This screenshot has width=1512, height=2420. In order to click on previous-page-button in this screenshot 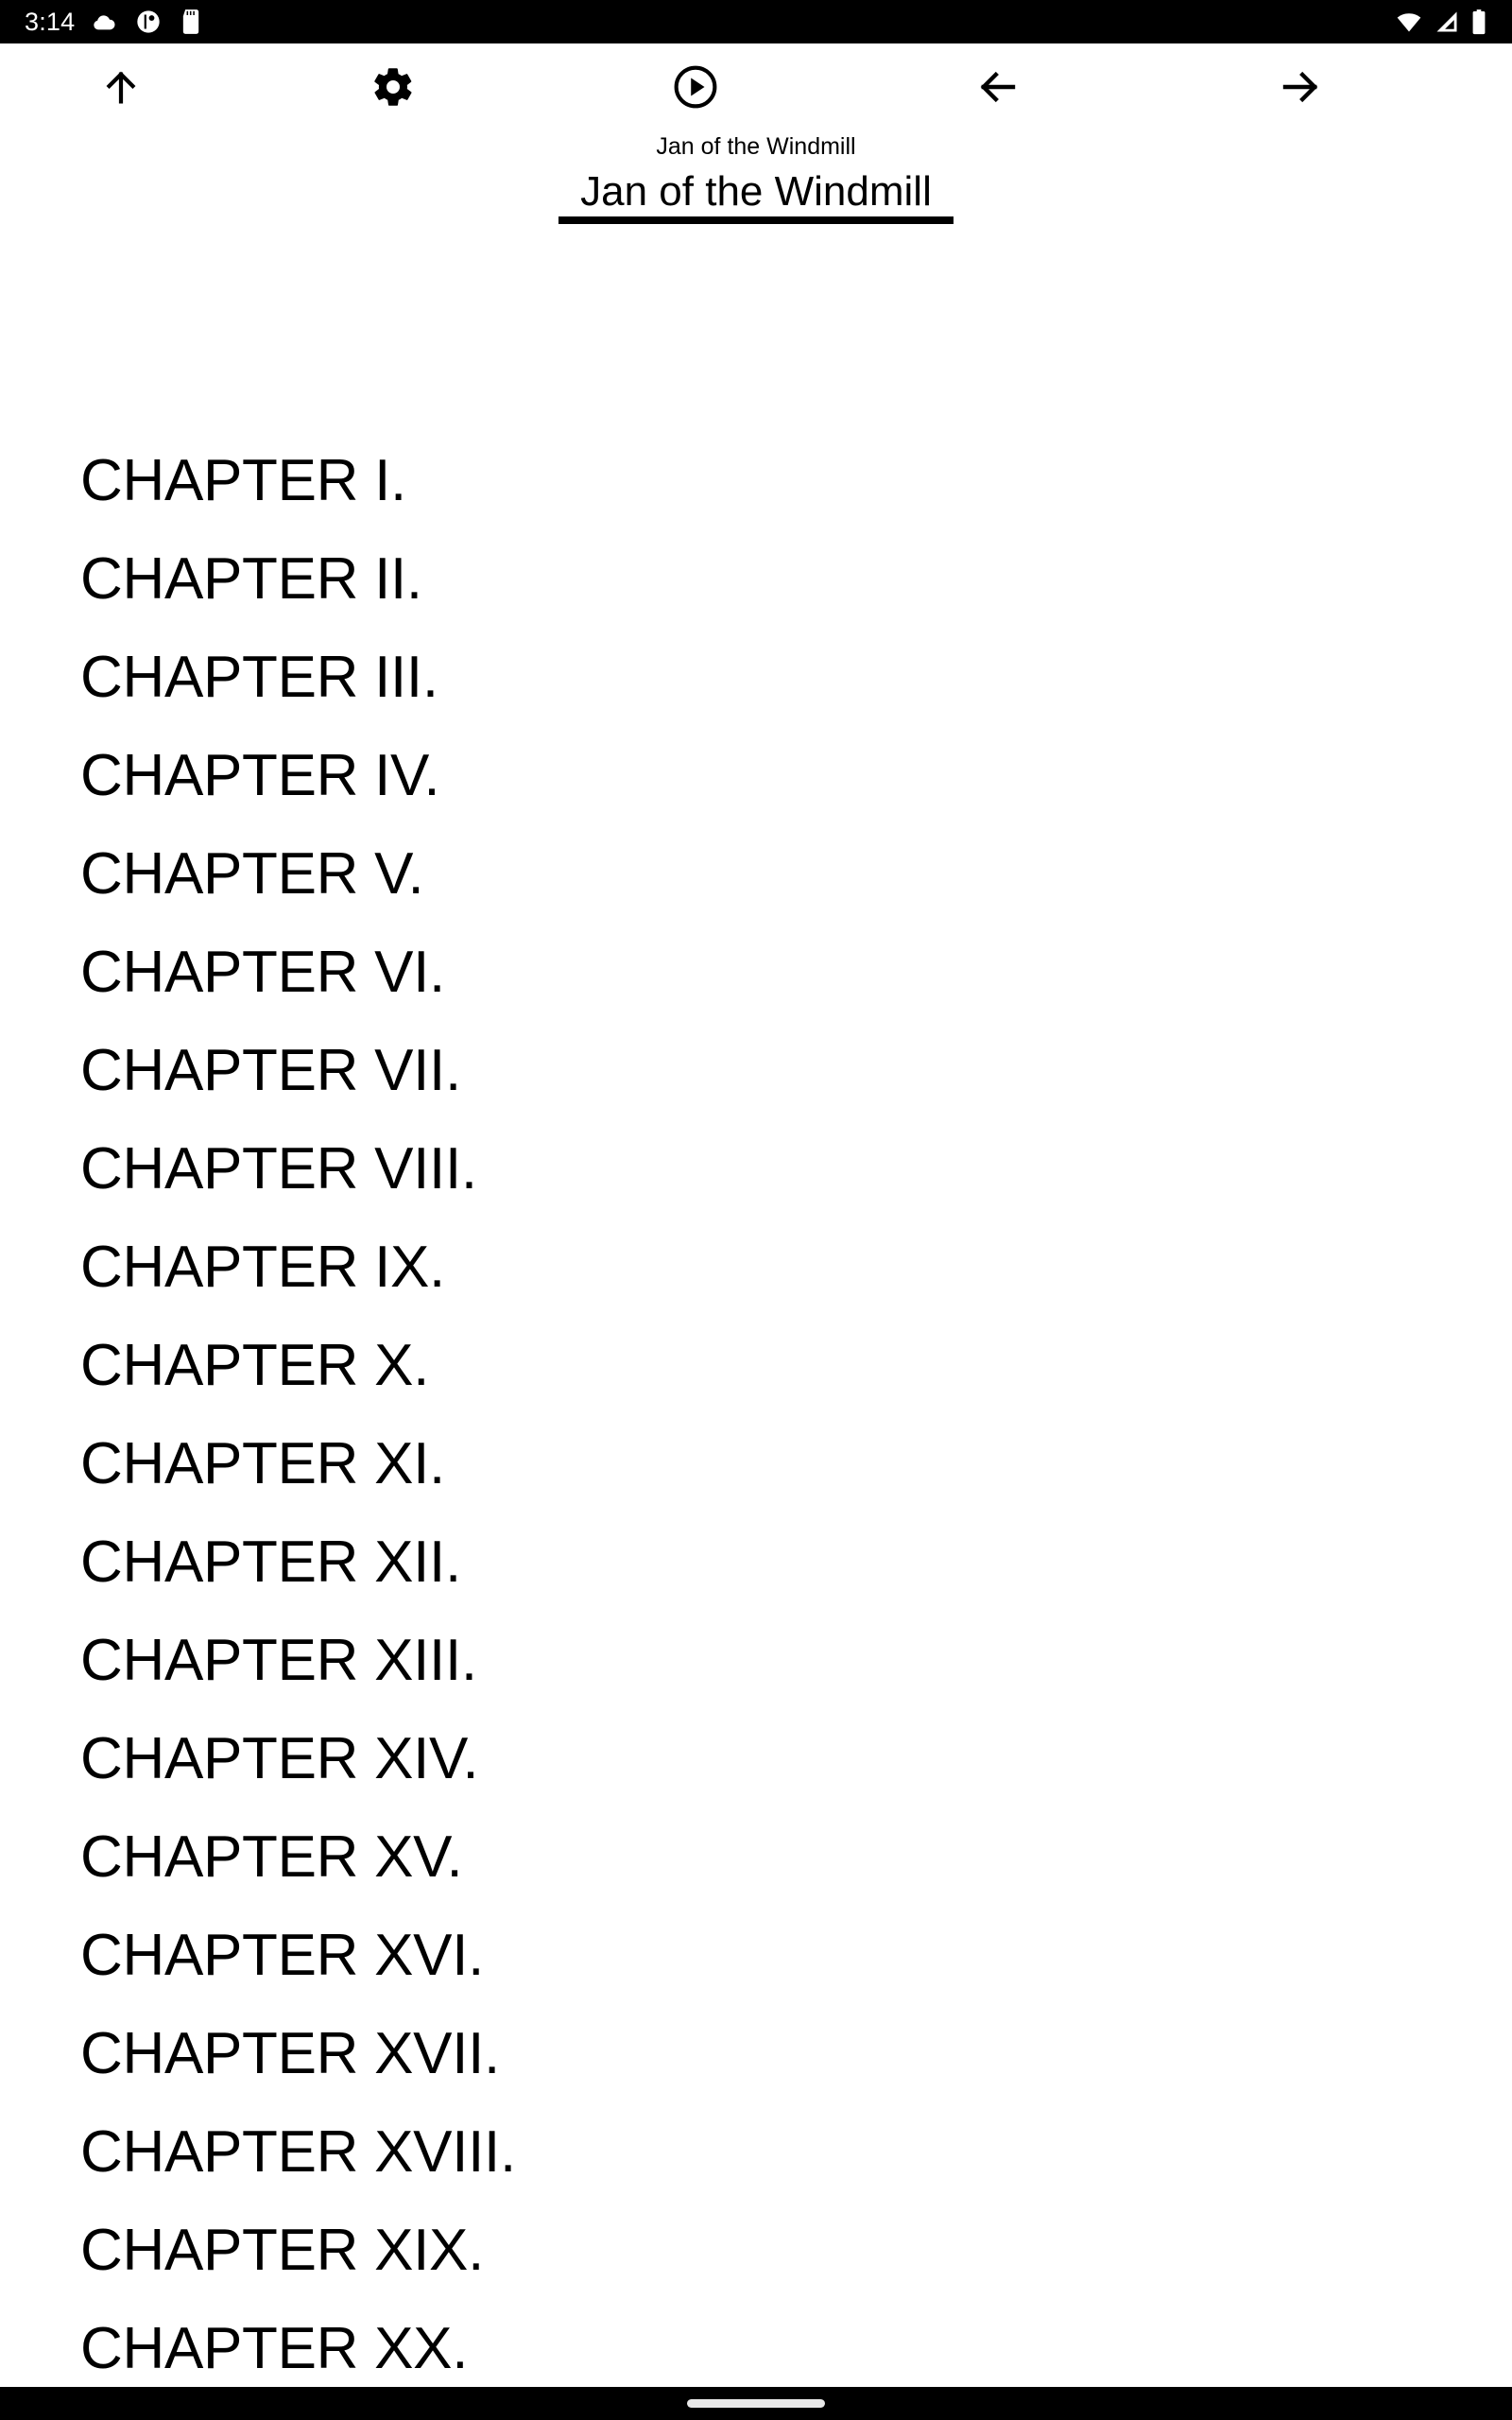, I will do `click(998, 87)`.